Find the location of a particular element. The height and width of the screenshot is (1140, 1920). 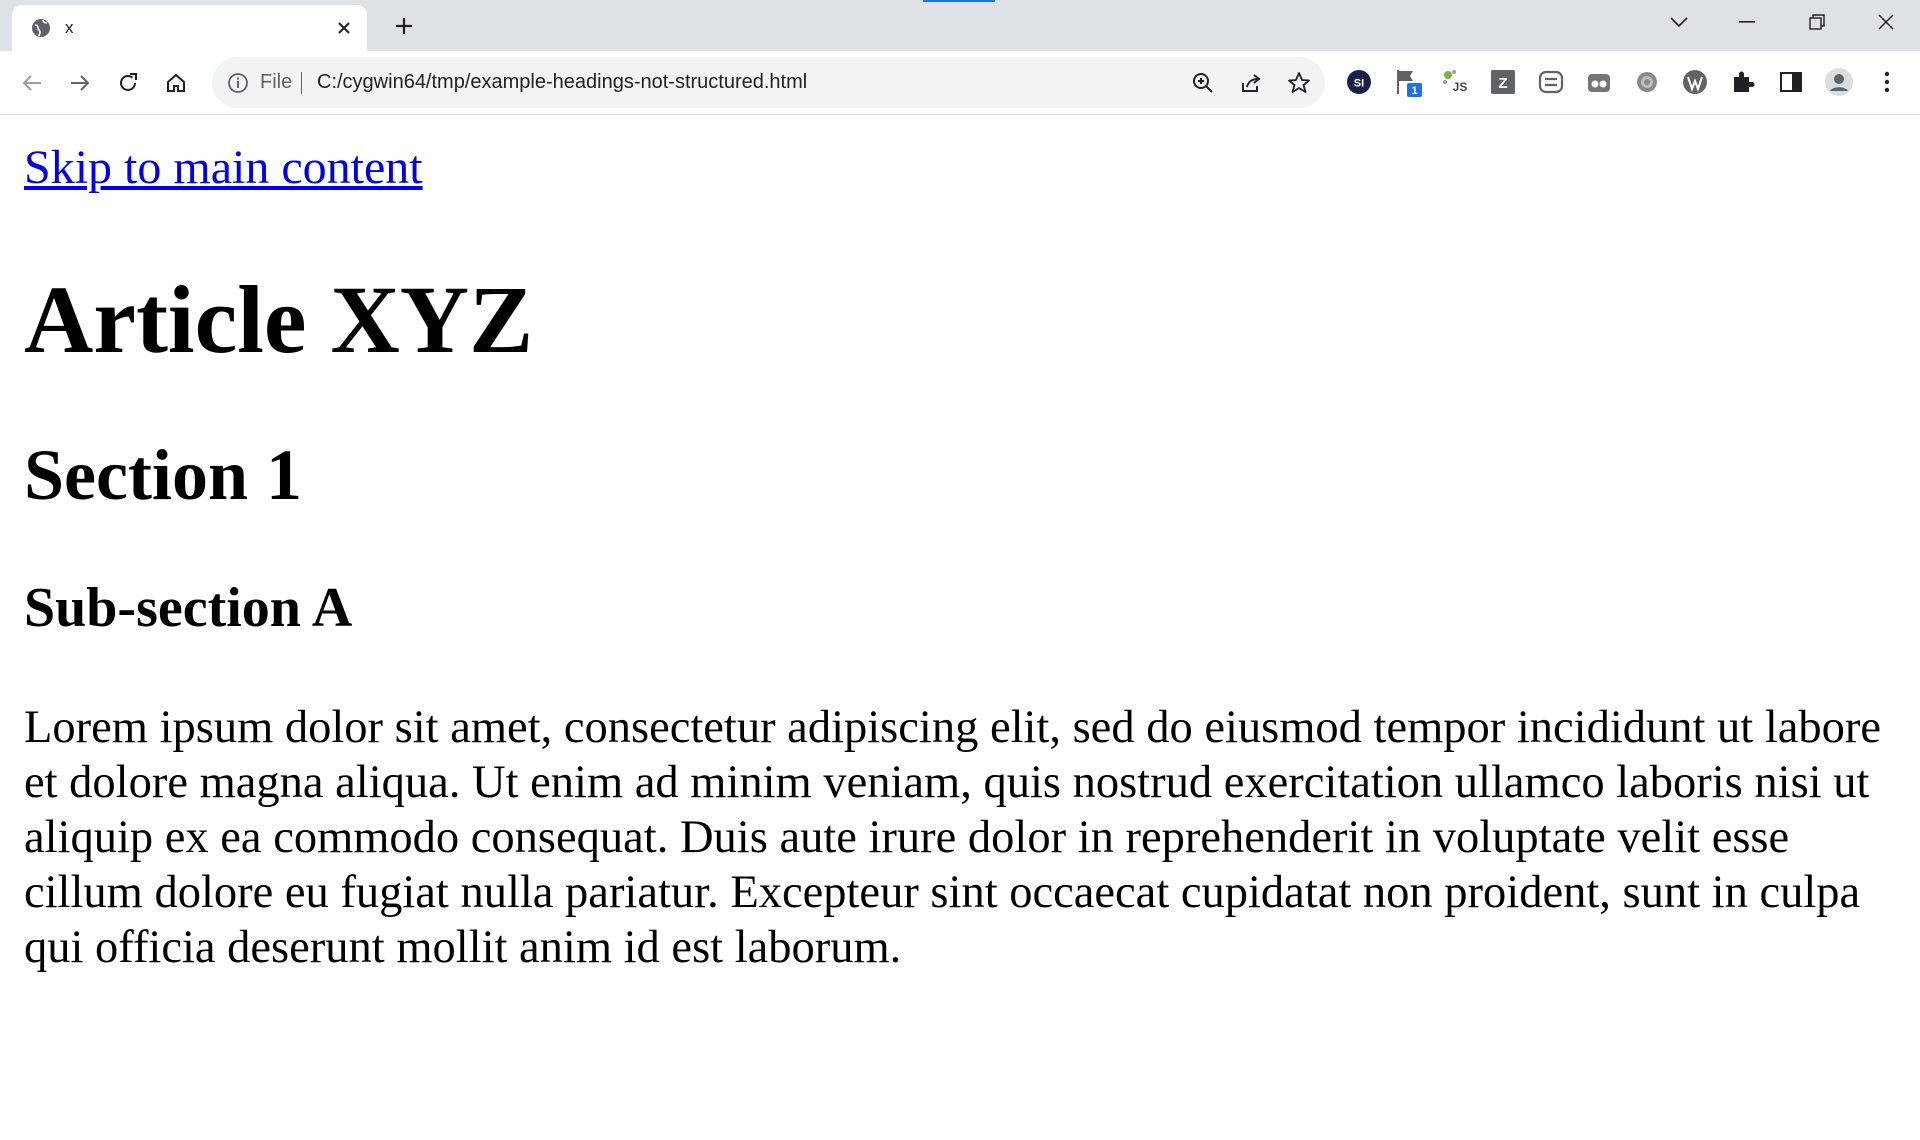

flag-extension-badge: 1 is located at coordinates (1414, 91).